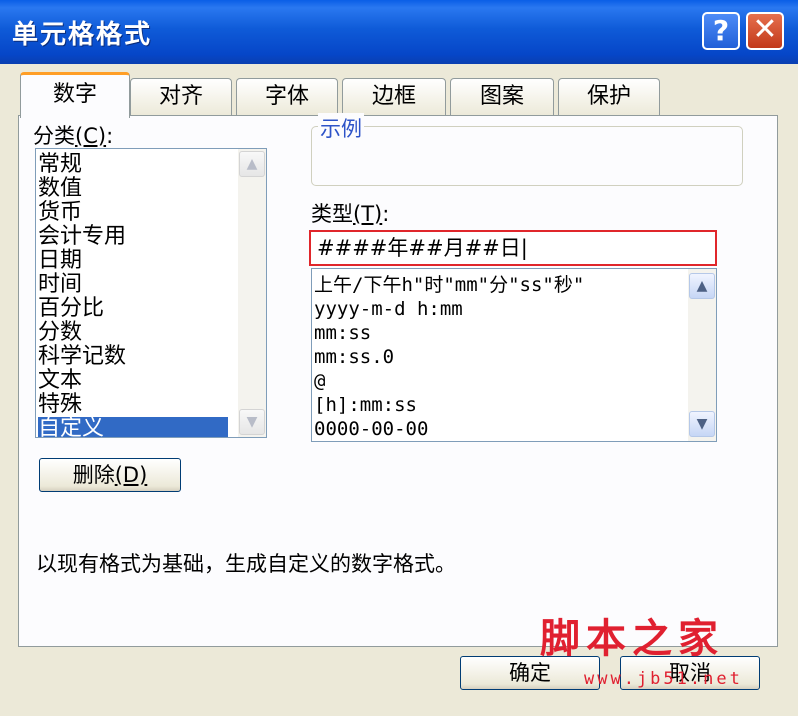  Describe the element at coordinates (60, 165) in the screenshot. I see `list-item: 常规` at that location.